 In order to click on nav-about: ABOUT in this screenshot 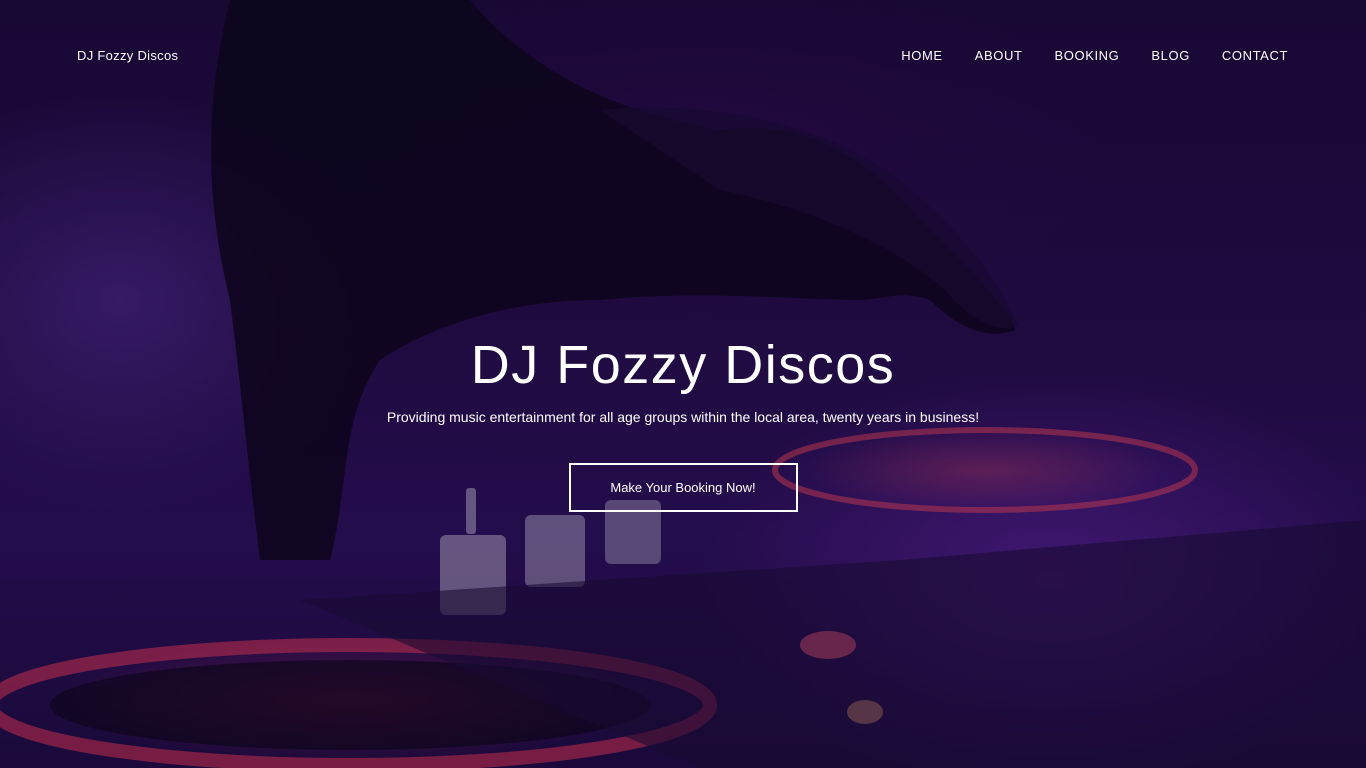, I will do `click(999, 55)`.